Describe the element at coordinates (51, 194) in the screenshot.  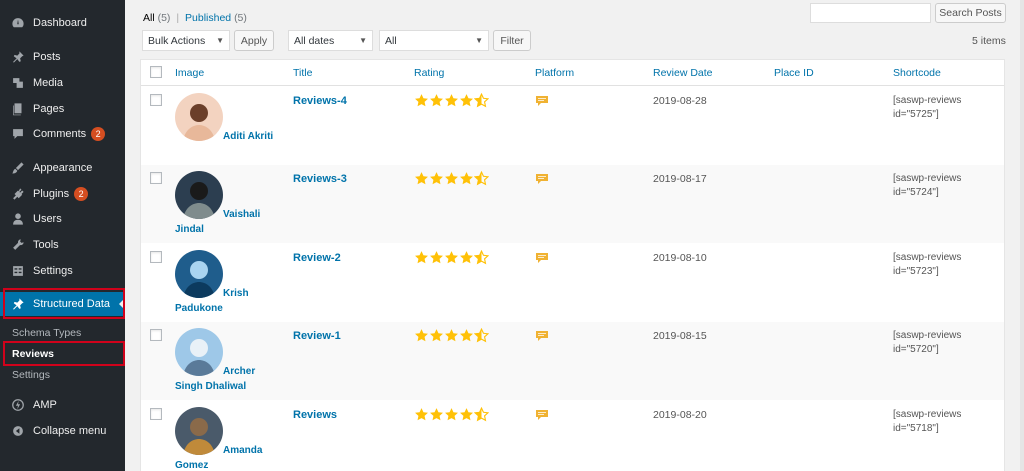
I see `sidebar-item-label: Plugins` at that location.